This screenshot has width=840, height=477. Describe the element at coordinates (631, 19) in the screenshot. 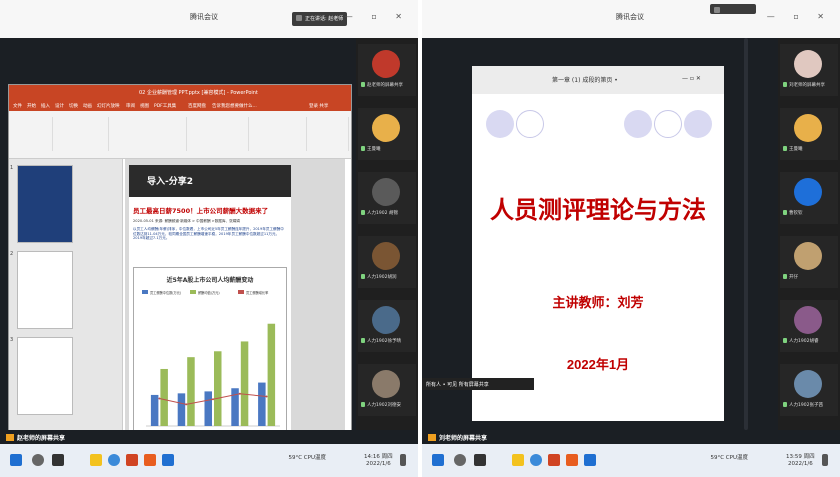

I see `meeting-titlebar: 腾讯会议 — ▫ ✕` at that location.